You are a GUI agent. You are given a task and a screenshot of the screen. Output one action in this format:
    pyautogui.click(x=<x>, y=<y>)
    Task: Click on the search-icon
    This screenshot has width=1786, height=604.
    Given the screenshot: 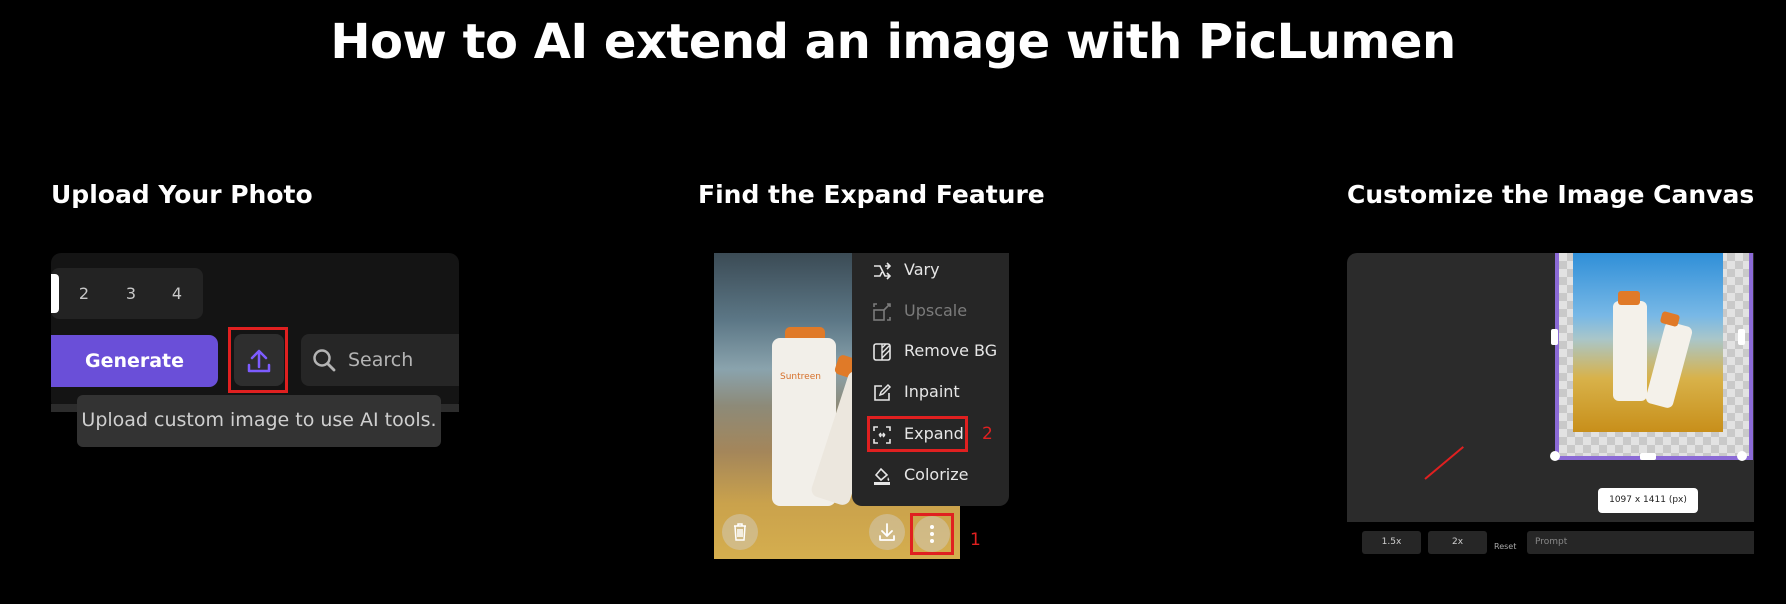 What is the action you would take?
    pyautogui.click(x=324, y=360)
    